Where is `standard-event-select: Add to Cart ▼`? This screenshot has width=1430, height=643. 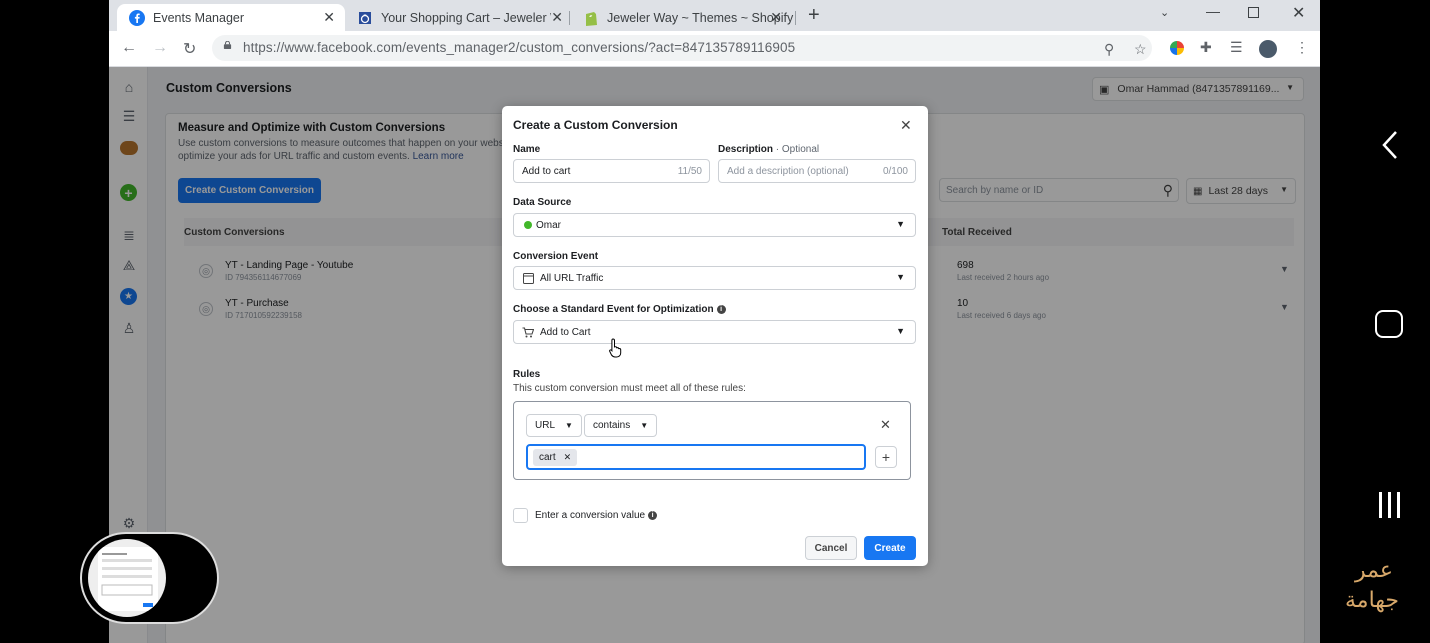
standard-event-select: Add to Cart ▼ is located at coordinates (714, 332).